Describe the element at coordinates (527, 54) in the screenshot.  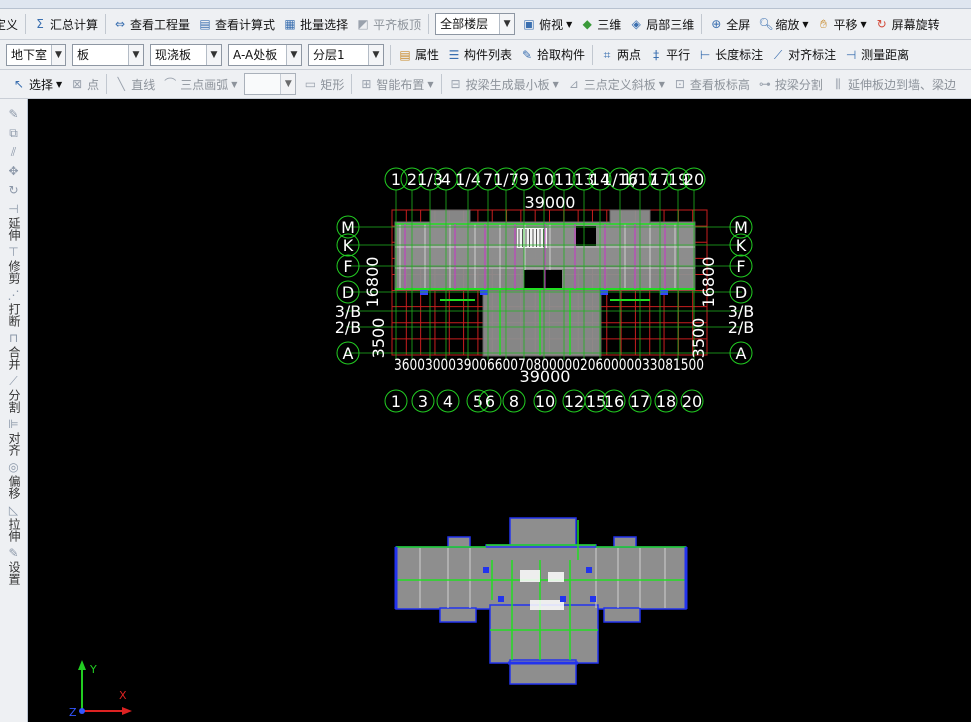
I see `pick-icon: ✎` at that location.